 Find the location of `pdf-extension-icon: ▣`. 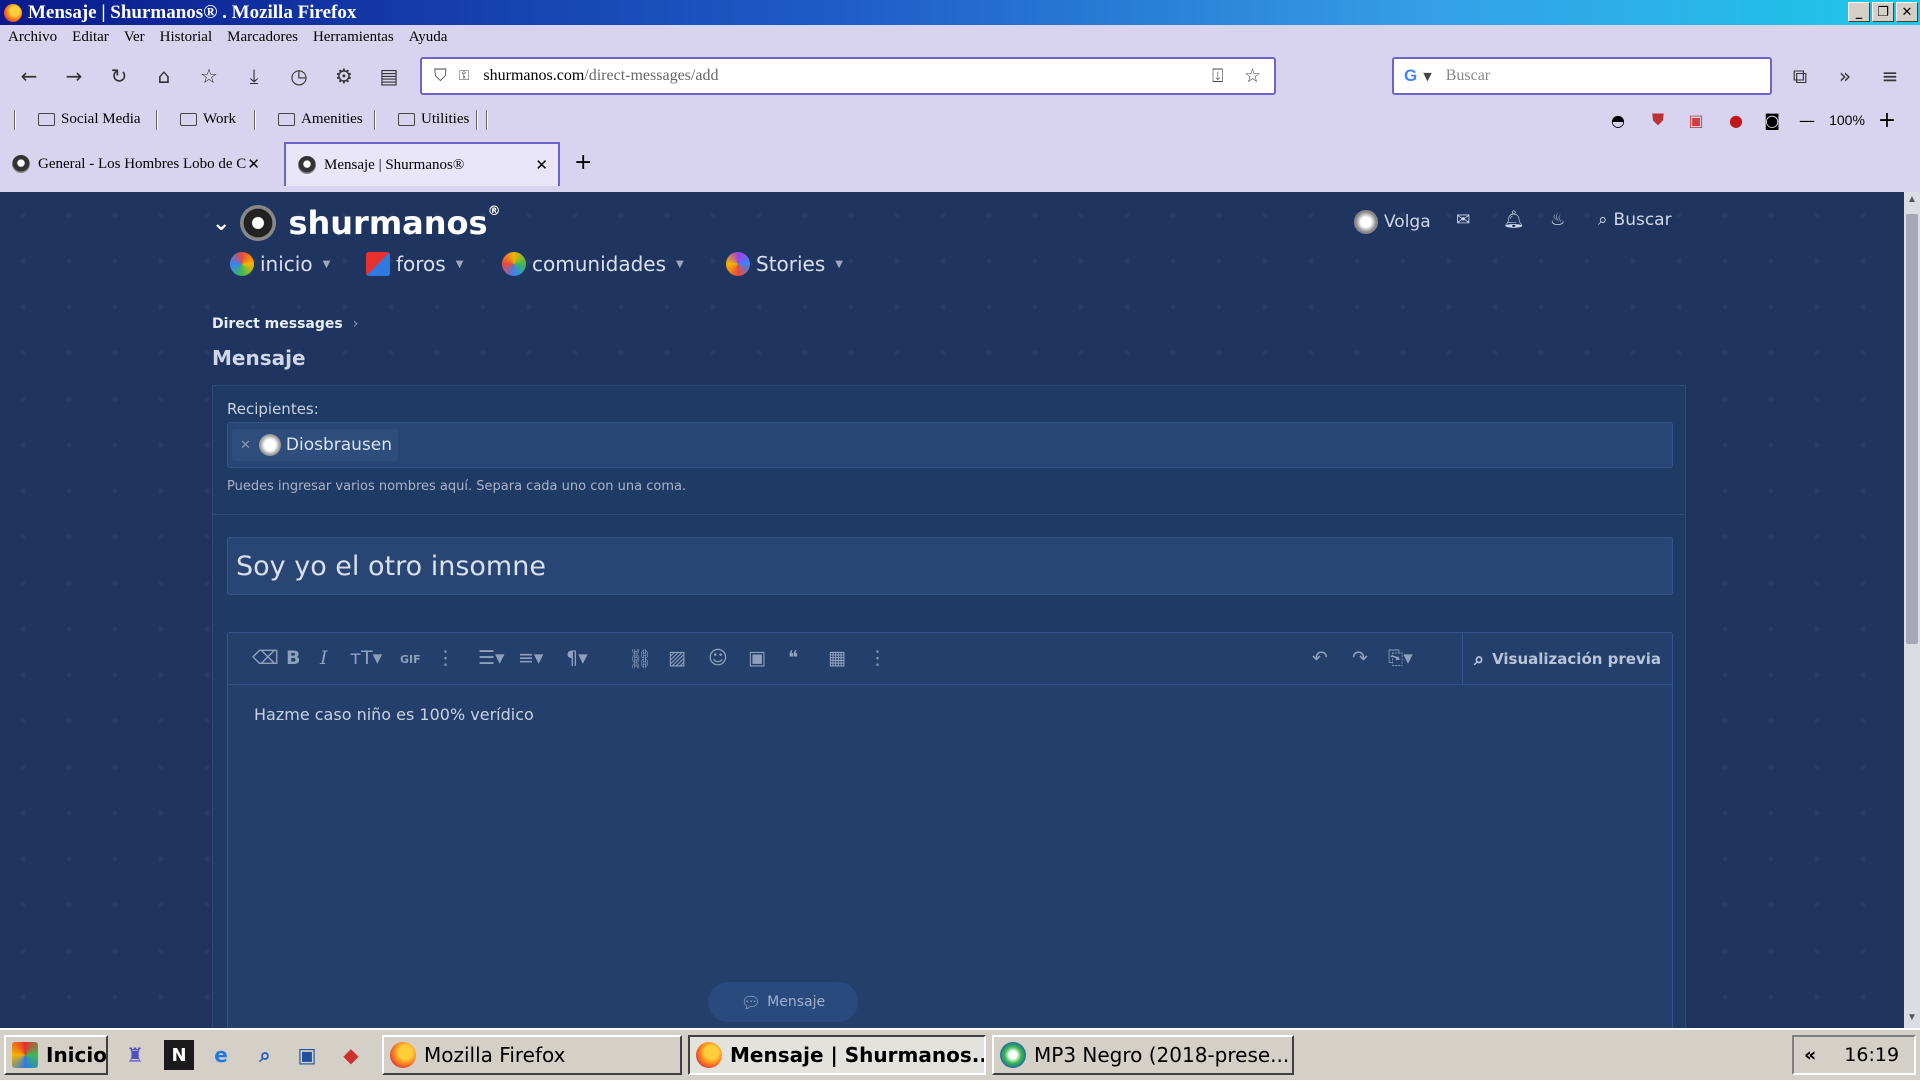

pdf-extension-icon: ▣ is located at coordinates (1696, 120).